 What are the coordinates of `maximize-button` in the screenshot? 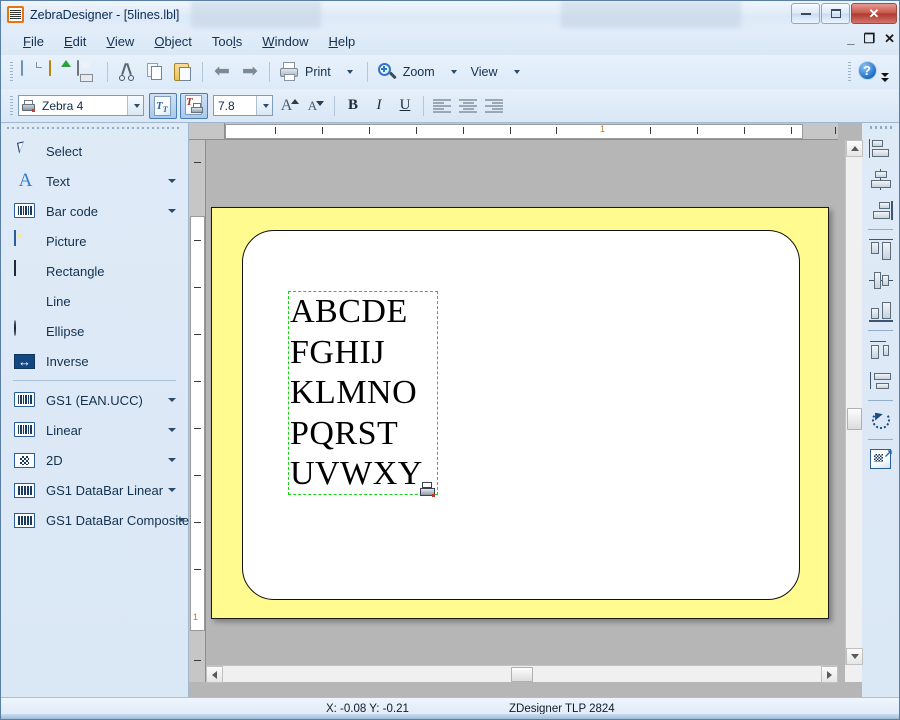 It's located at (835, 13).